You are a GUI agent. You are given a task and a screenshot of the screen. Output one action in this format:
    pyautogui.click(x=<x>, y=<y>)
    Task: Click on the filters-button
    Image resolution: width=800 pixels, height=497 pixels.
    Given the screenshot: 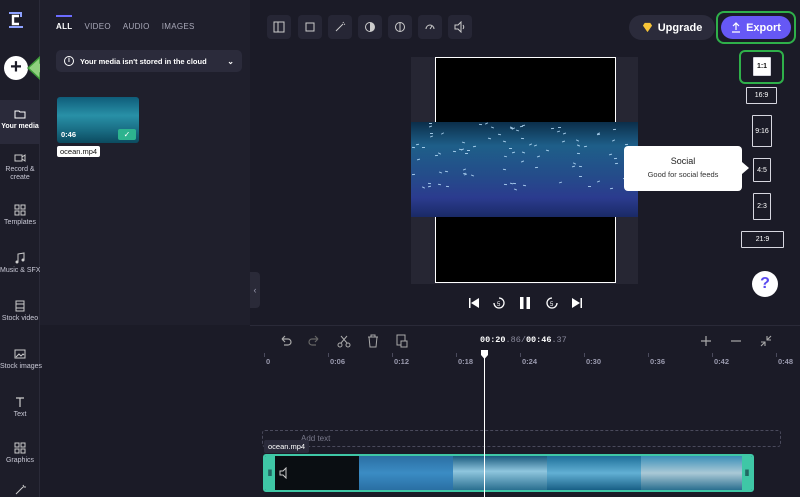 What is the action you would take?
    pyautogui.click(x=400, y=27)
    